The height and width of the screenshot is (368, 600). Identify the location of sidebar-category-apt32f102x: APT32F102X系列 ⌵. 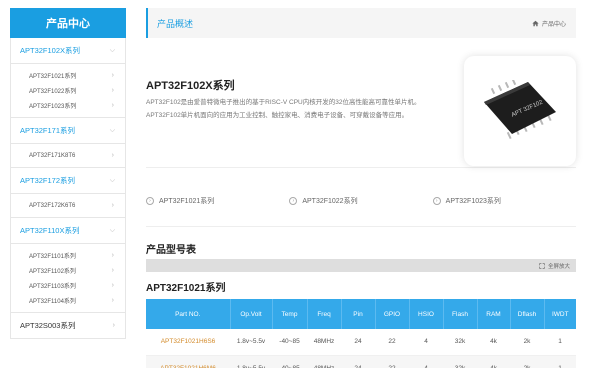
(68, 51).